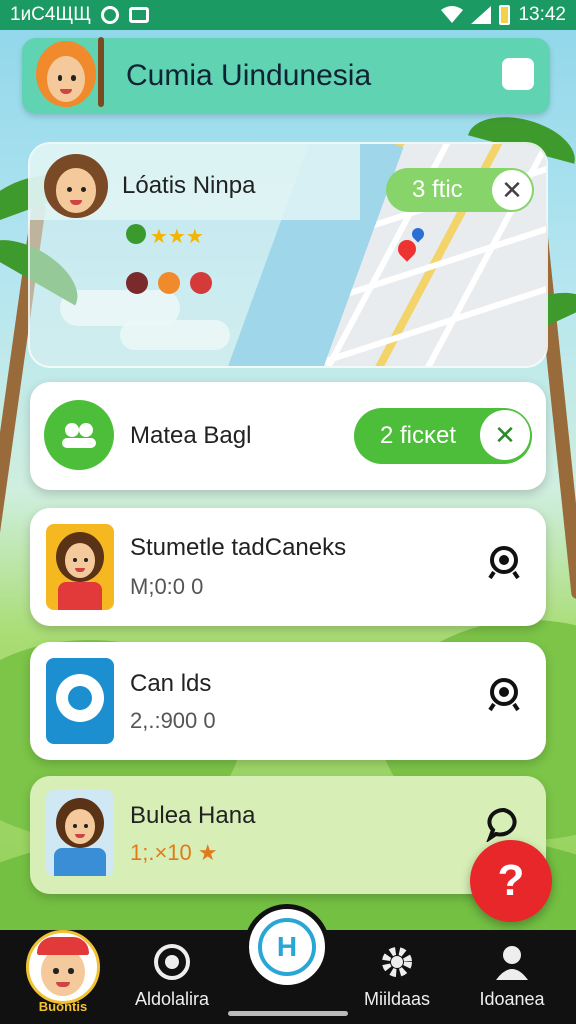 This screenshot has height=1024, width=576. I want to click on card-subtitle: 1;.×10 ★, so click(174, 852).